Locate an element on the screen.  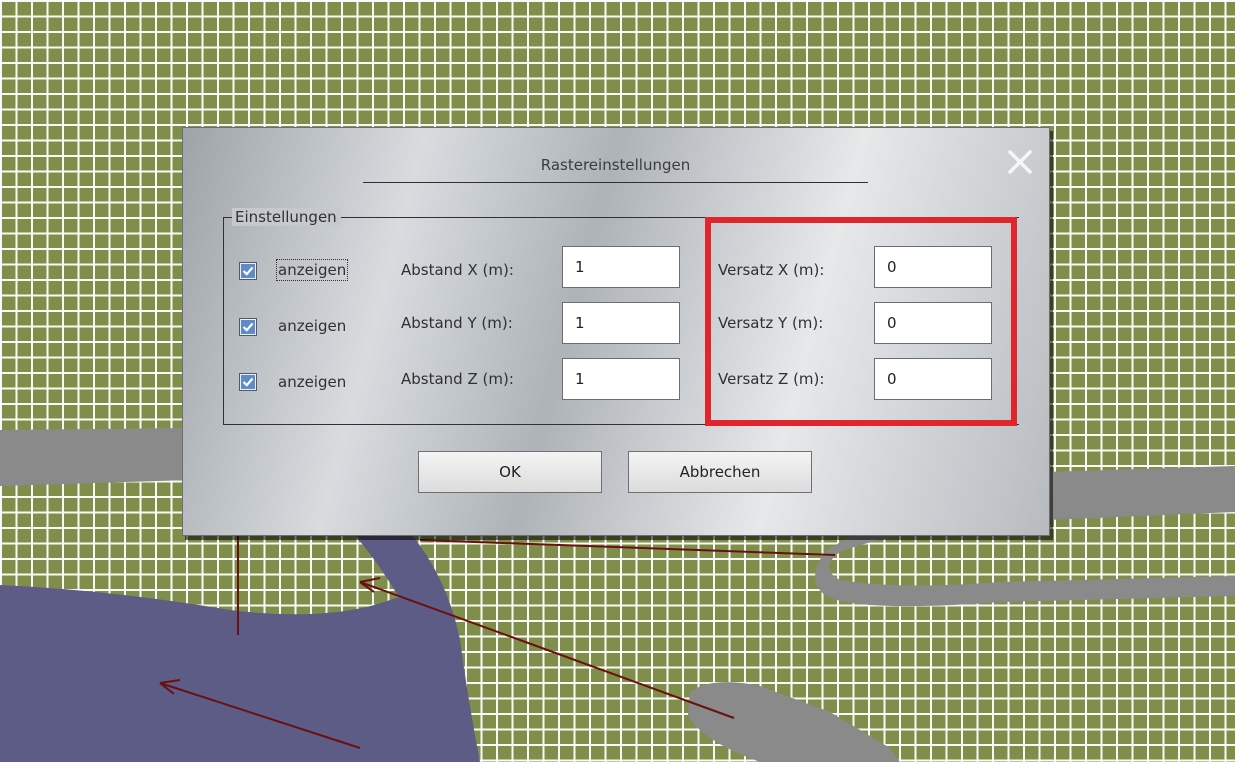
spacing-x-input is located at coordinates (621, 267).